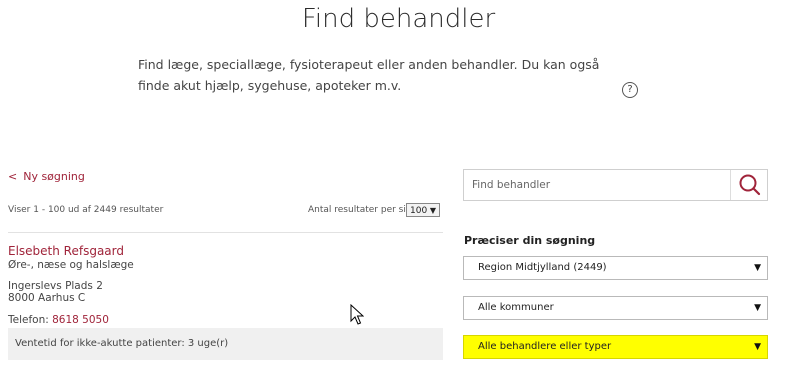  What do you see at coordinates (419, 211) in the screenshot?
I see `per-page-value: 100` at bounding box center [419, 211].